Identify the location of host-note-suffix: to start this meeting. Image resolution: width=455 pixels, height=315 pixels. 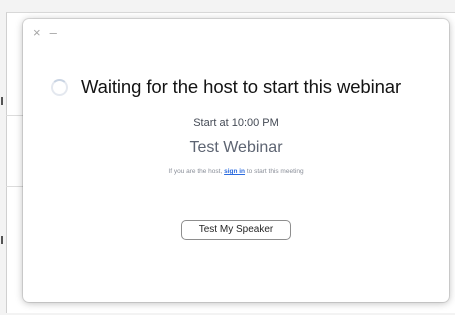
(274, 171).